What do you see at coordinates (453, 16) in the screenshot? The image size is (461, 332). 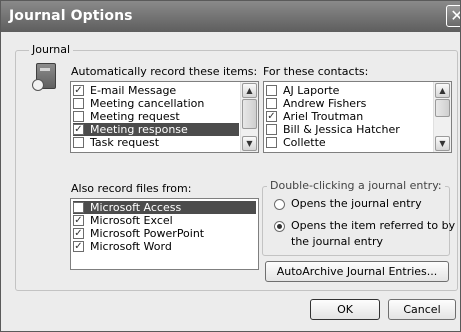 I see `close-button: ✕` at bounding box center [453, 16].